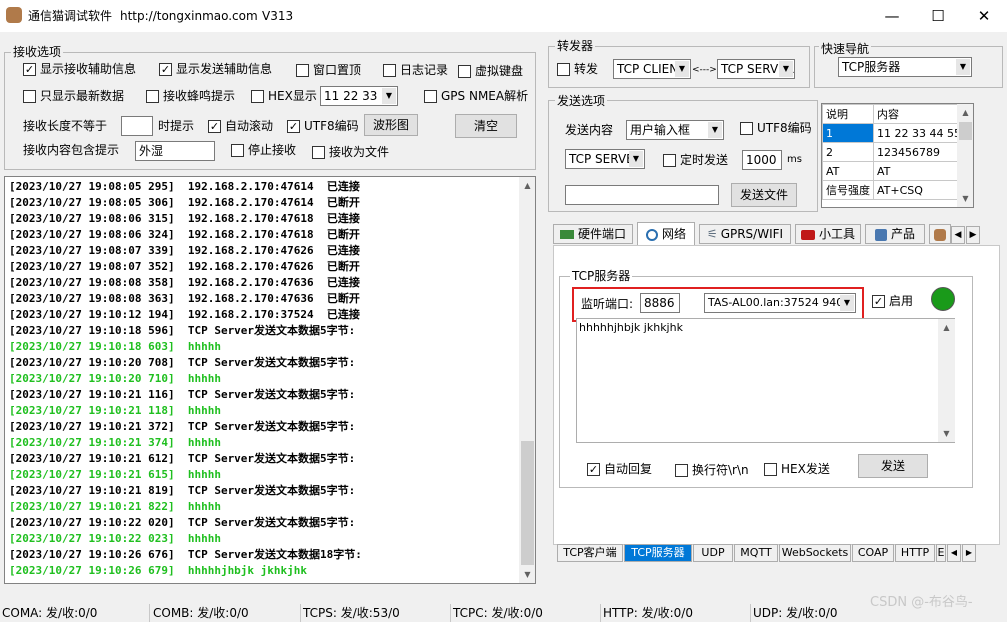 This screenshot has height=622, width=1007. Describe the element at coordinates (873, 553) in the screenshot. I see `tab-coap: COAP` at that location.